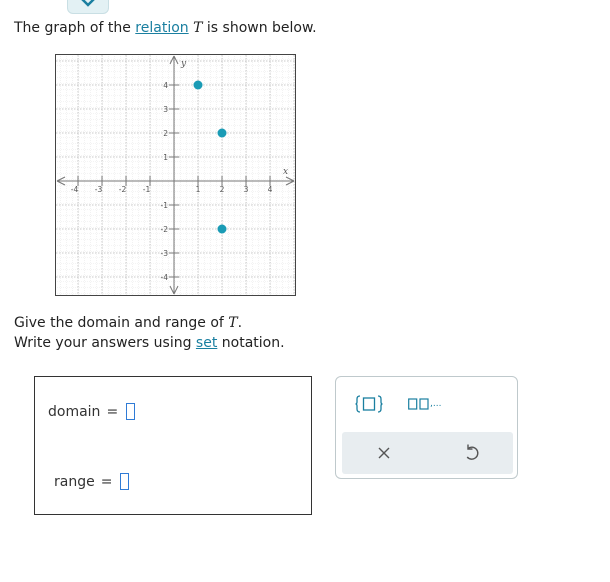  I want to click on instruction-line-2: Write your answers using set notation., so click(149, 343).